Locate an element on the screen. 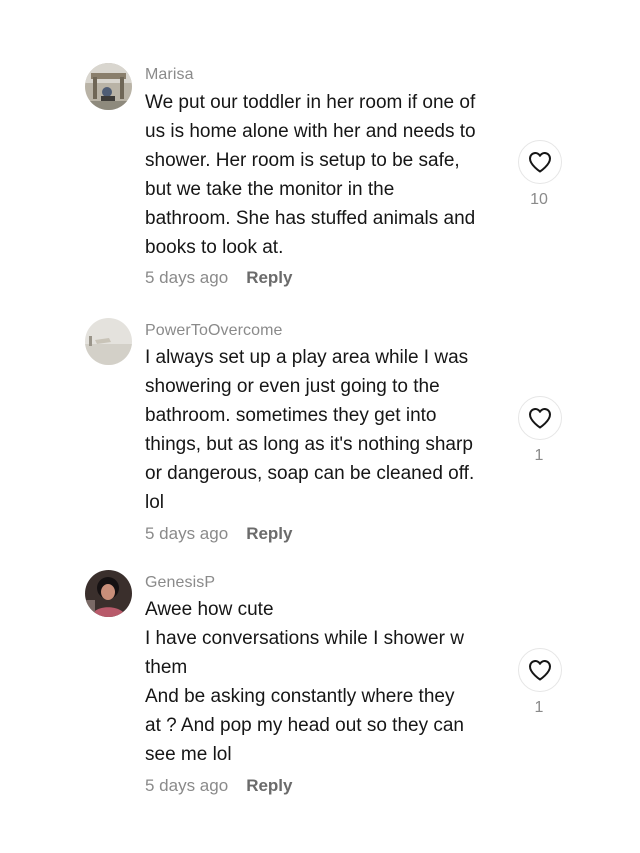 This screenshot has width=640, height=853. comment-line: bathroom. She has stuffed animals and is located at coordinates (310, 218).